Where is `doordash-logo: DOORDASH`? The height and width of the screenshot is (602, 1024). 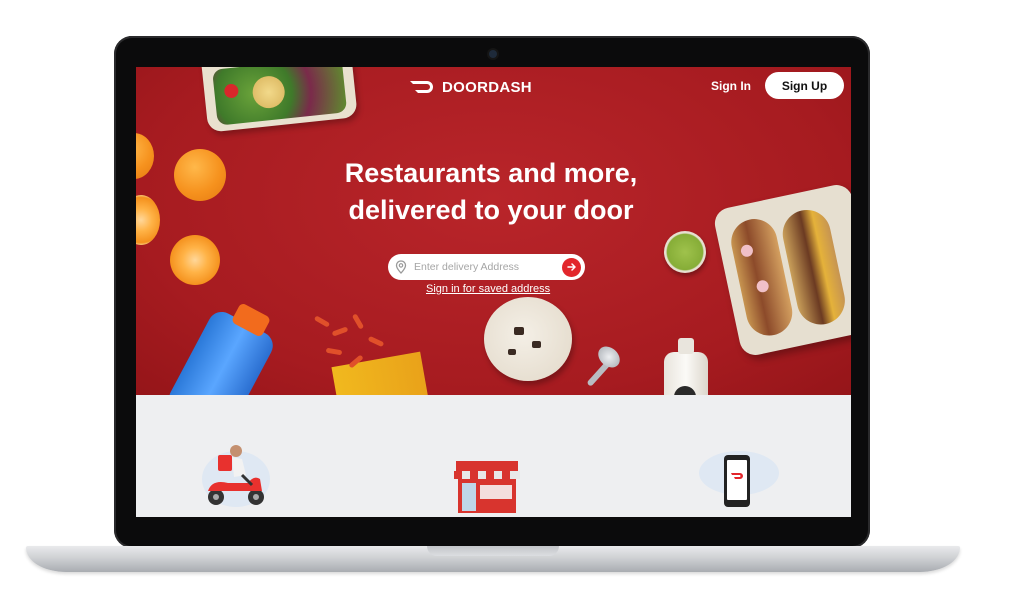 doordash-logo: DOORDASH is located at coordinates (471, 87).